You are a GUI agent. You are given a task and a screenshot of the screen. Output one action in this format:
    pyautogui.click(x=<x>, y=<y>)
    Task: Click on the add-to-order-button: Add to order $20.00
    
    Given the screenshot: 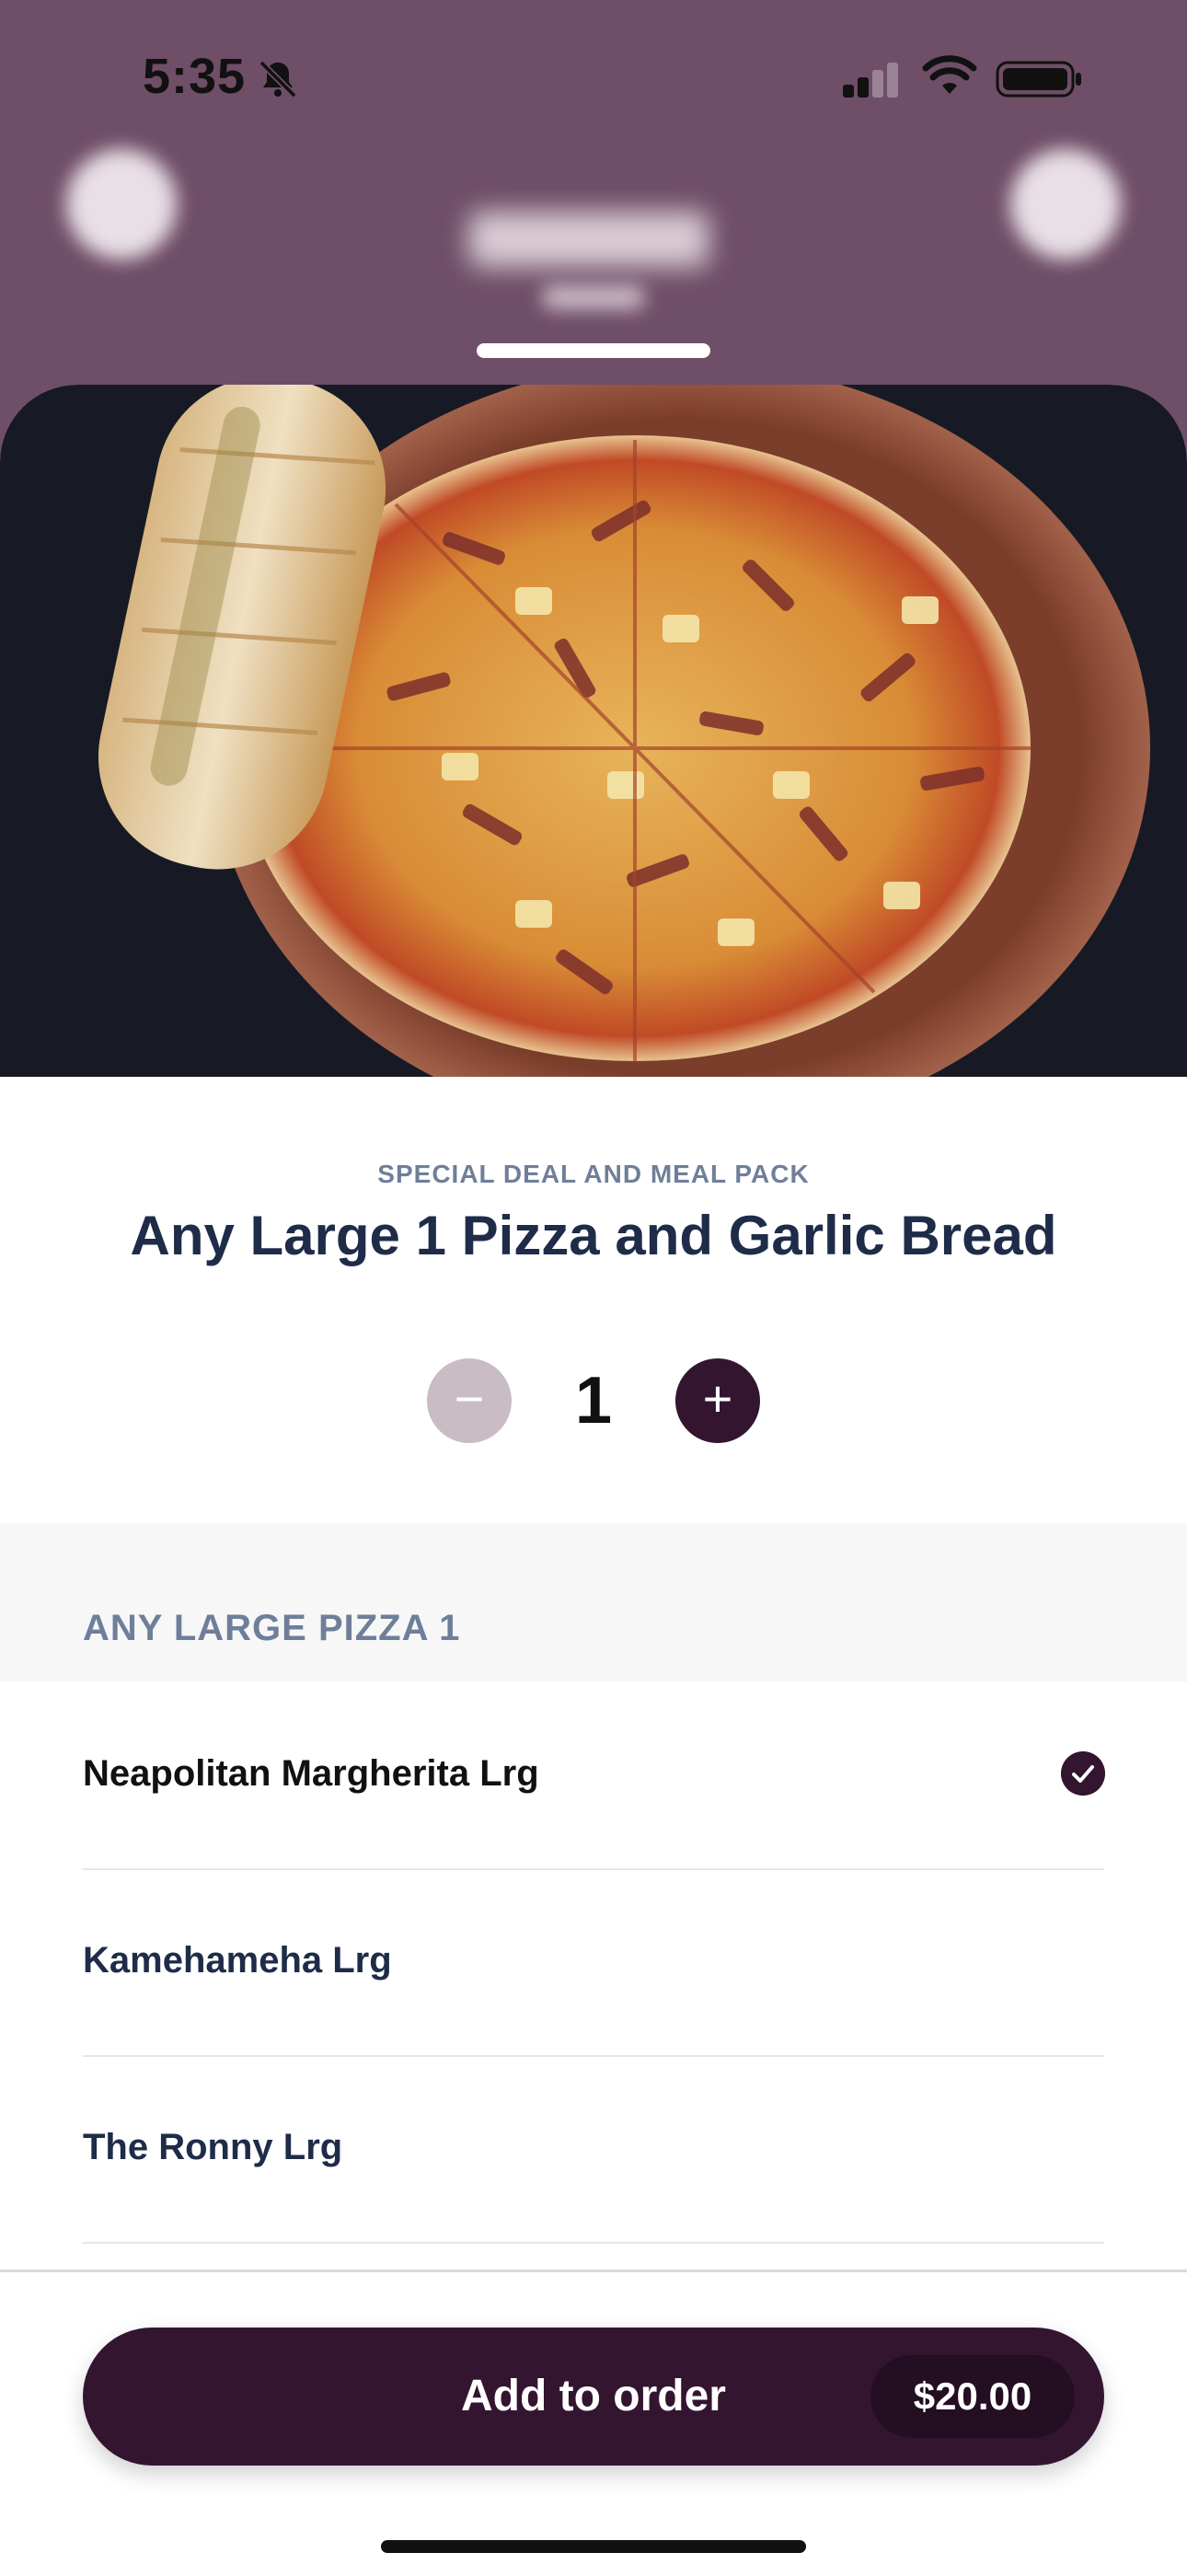 What is the action you would take?
    pyautogui.click(x=593, y=2397)
    